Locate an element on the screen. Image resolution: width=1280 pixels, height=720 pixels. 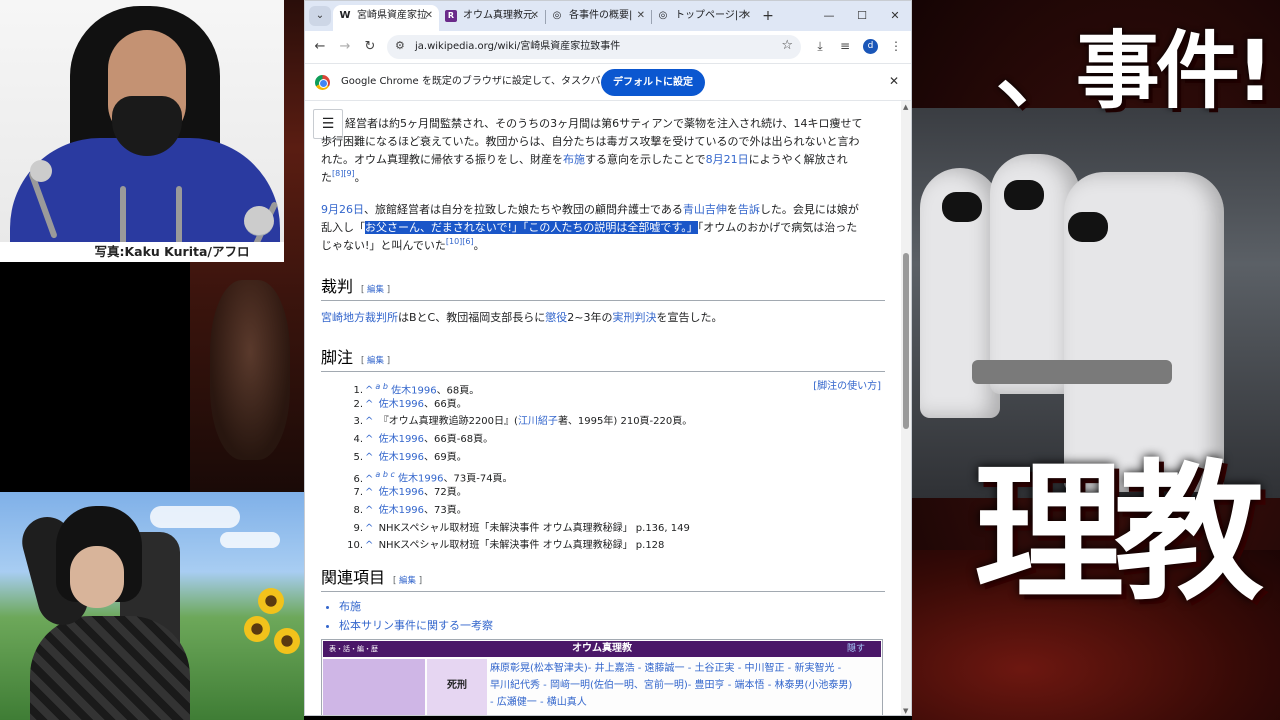
infobar-close-icon: ✕ is located at coordinates (894, 81).